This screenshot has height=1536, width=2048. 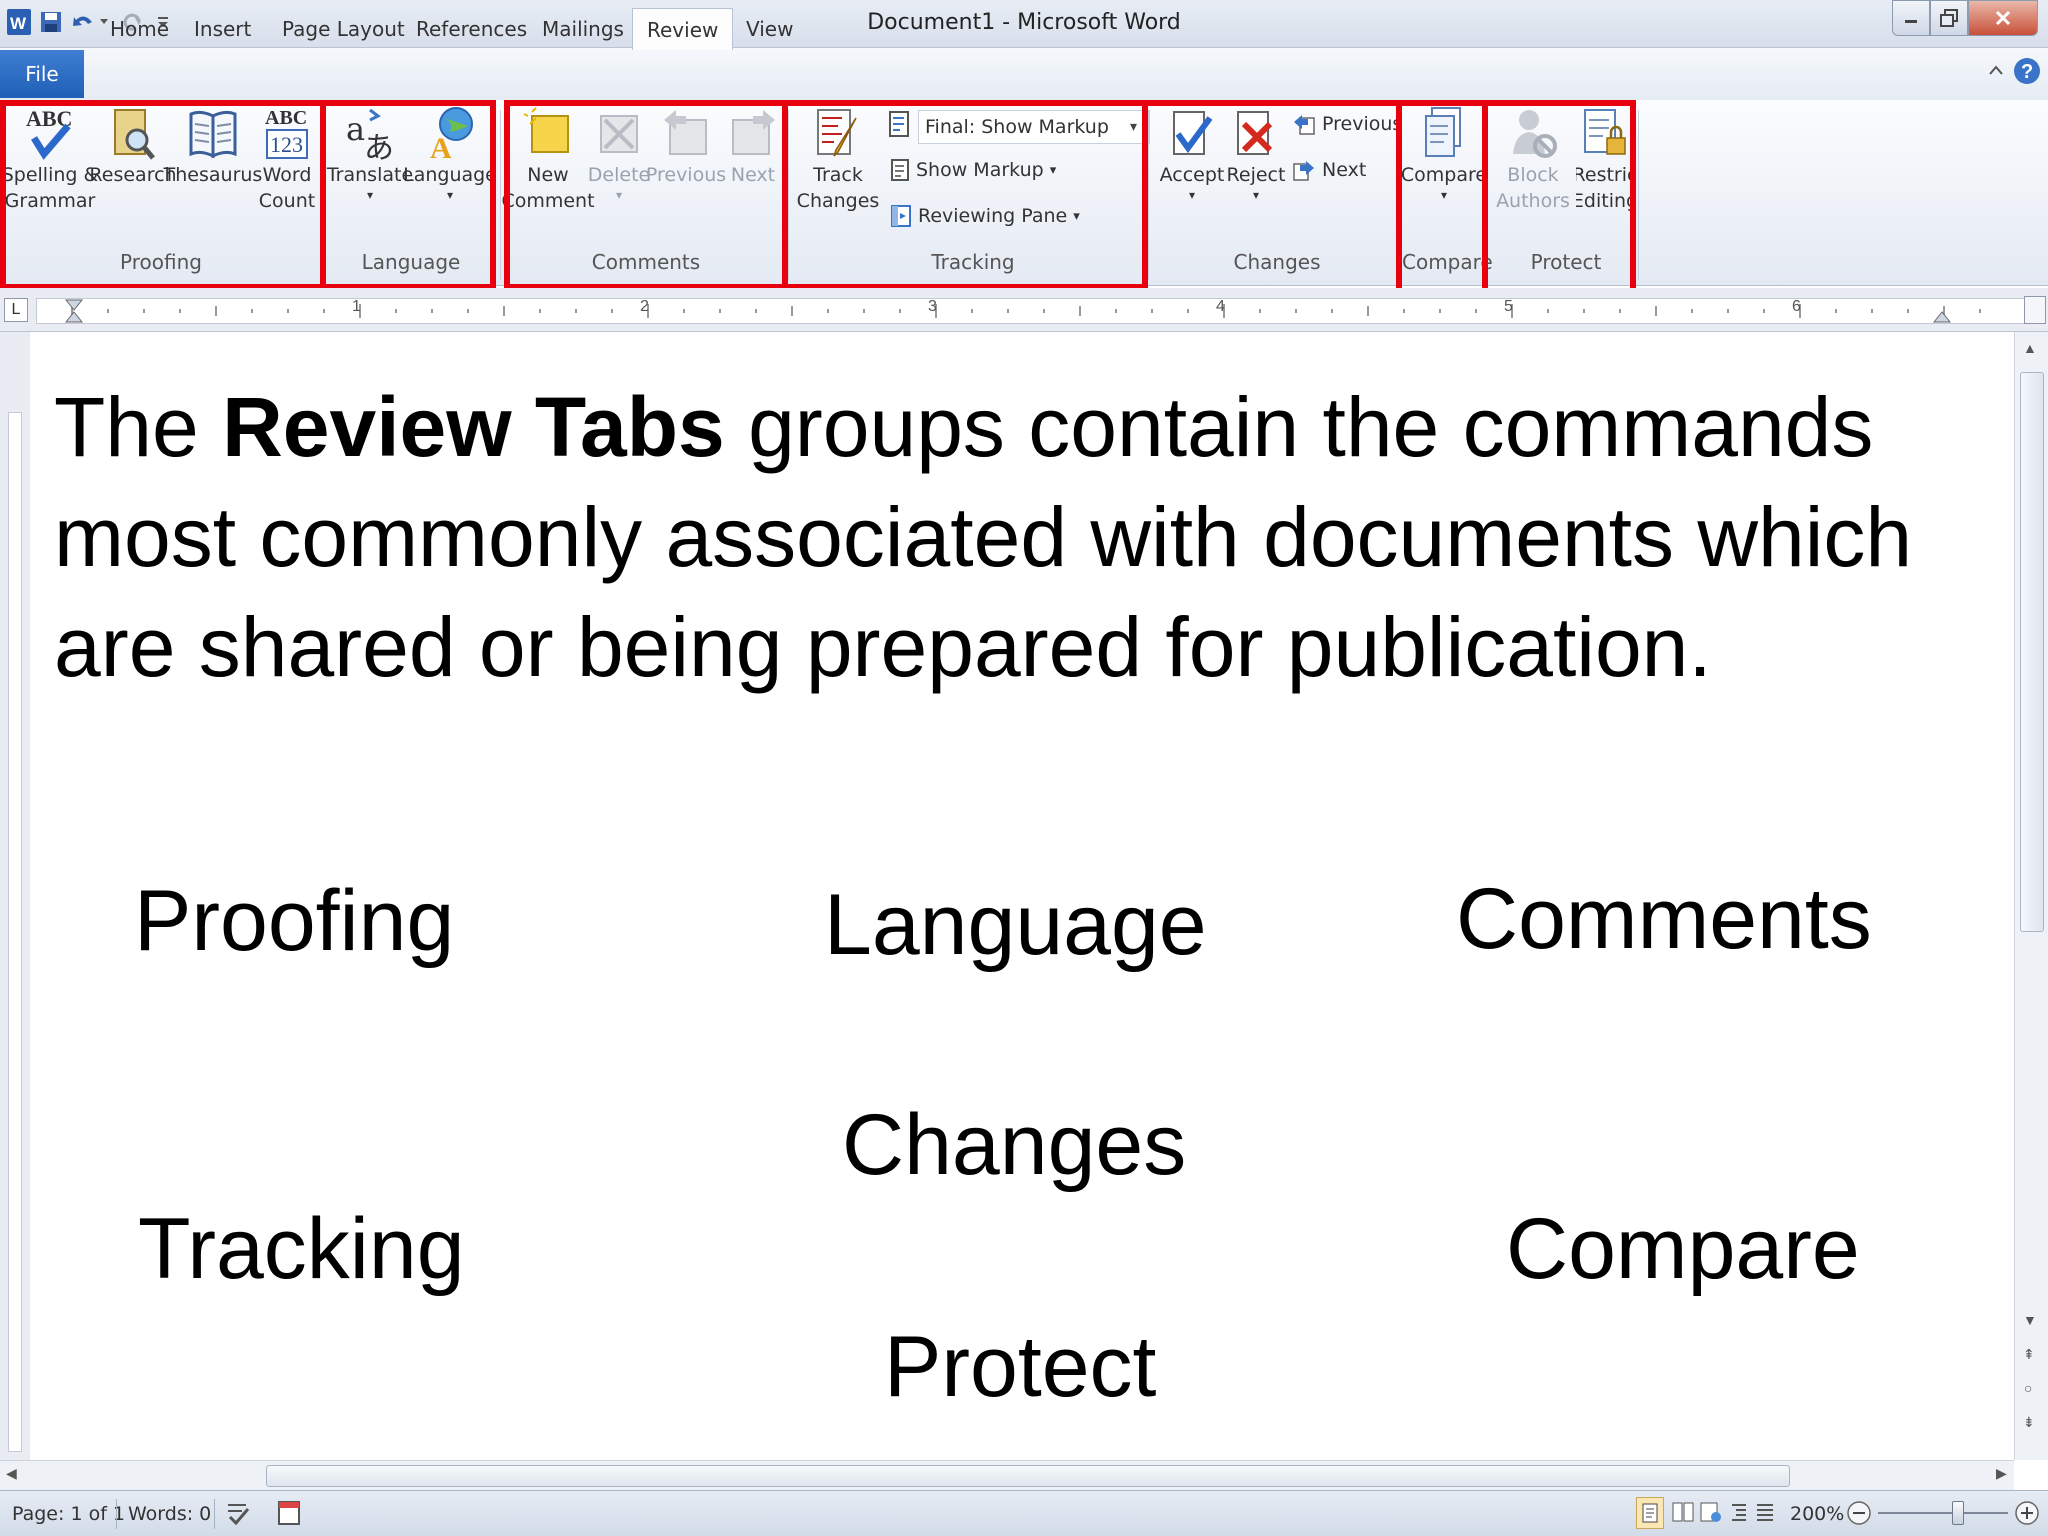 I want to click on web-layout-view-icon, so click(x=1711, y=1514).